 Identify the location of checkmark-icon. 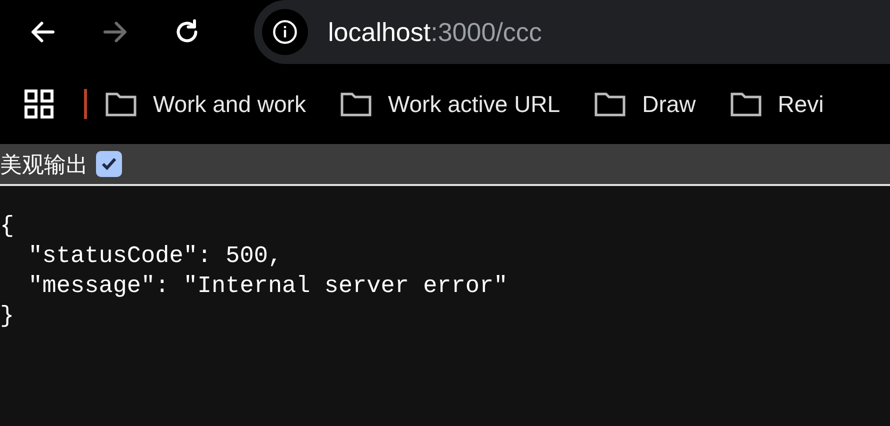
(109, 164).